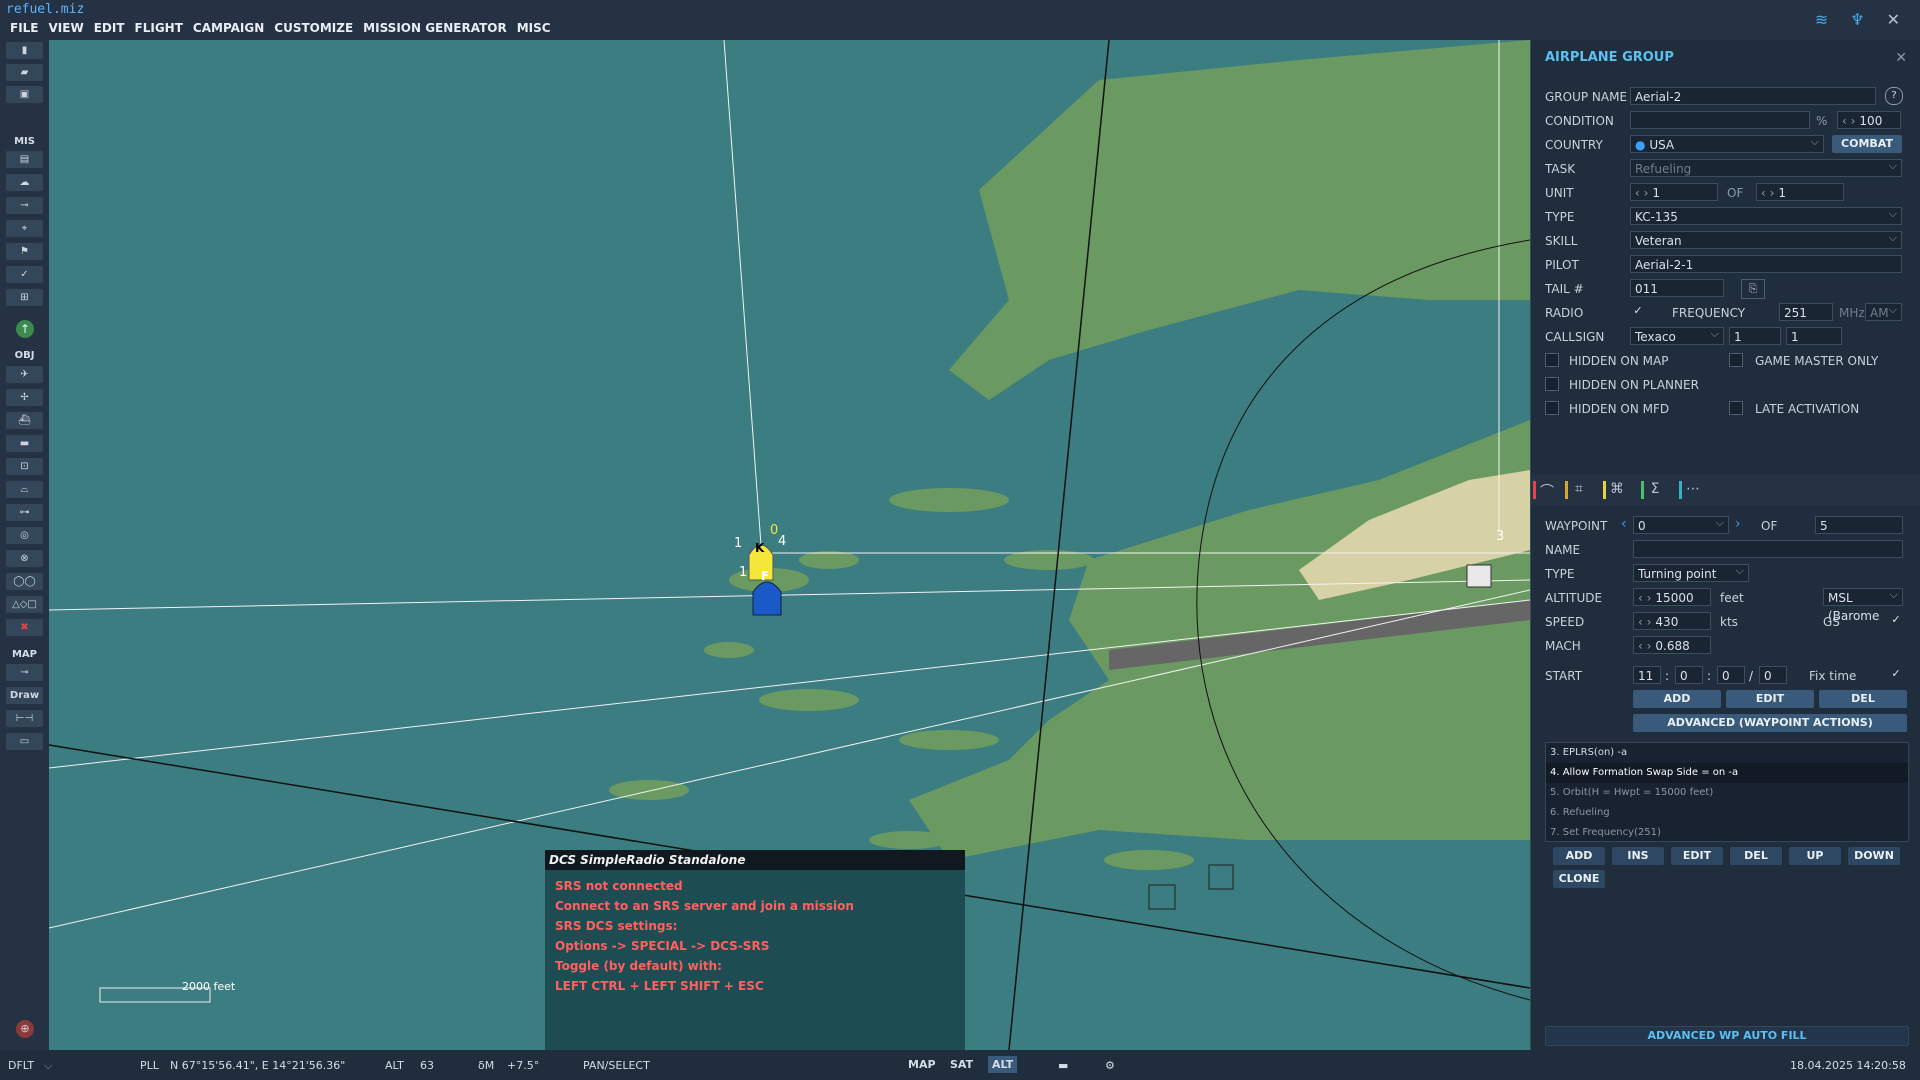  What do you see at coordinates (1869, 120) in the screenshot?
I see `condition-value-field: ‹ › 100` at bounding box center [1869, 120].